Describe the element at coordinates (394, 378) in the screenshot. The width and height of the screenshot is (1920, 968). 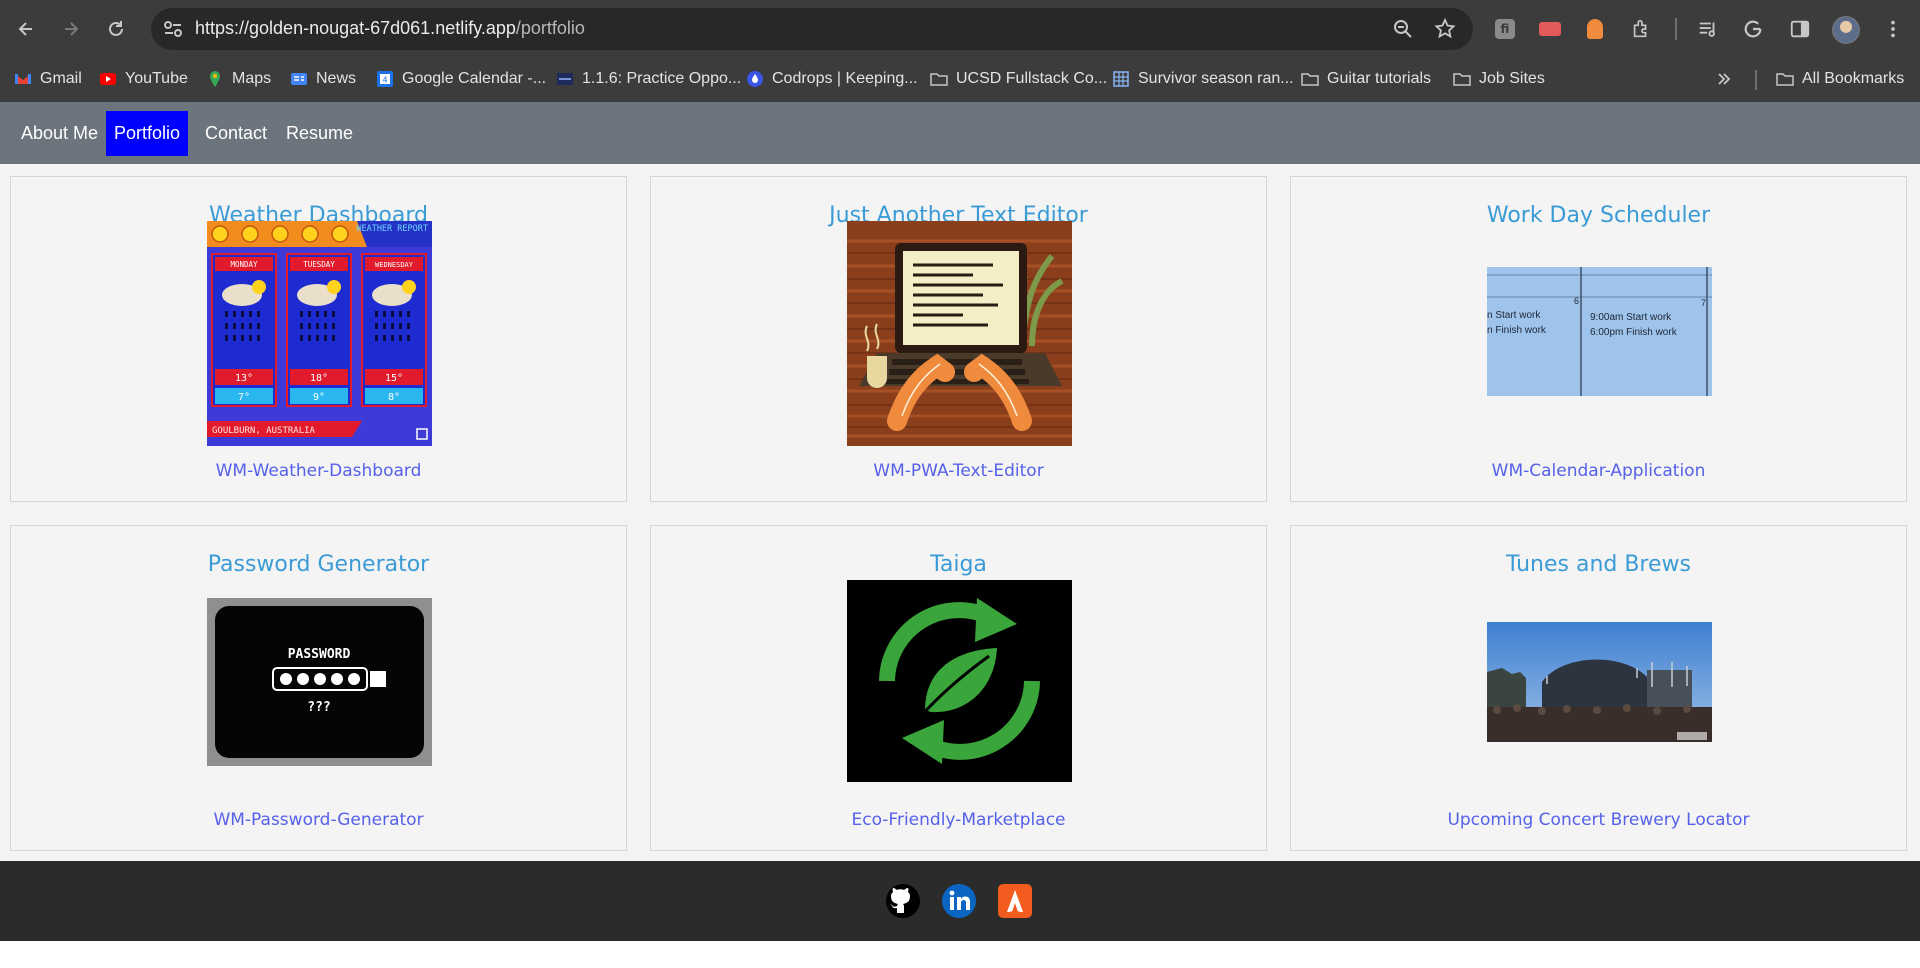
I see `weather-high: 15°` at that location.